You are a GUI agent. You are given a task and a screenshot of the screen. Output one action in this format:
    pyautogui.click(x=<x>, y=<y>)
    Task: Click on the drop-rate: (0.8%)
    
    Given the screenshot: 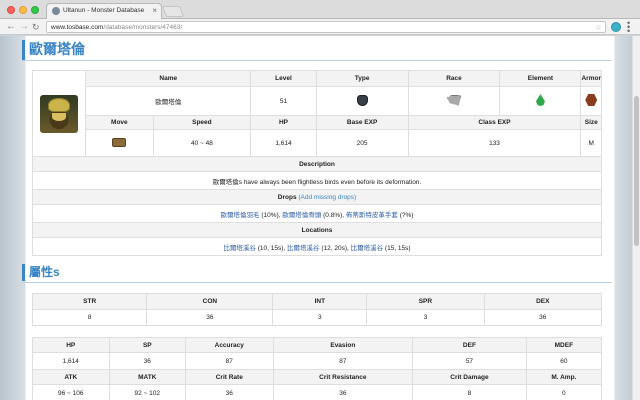 What is the action you would take?
    pyautogui.click(x=333, y=215)
    